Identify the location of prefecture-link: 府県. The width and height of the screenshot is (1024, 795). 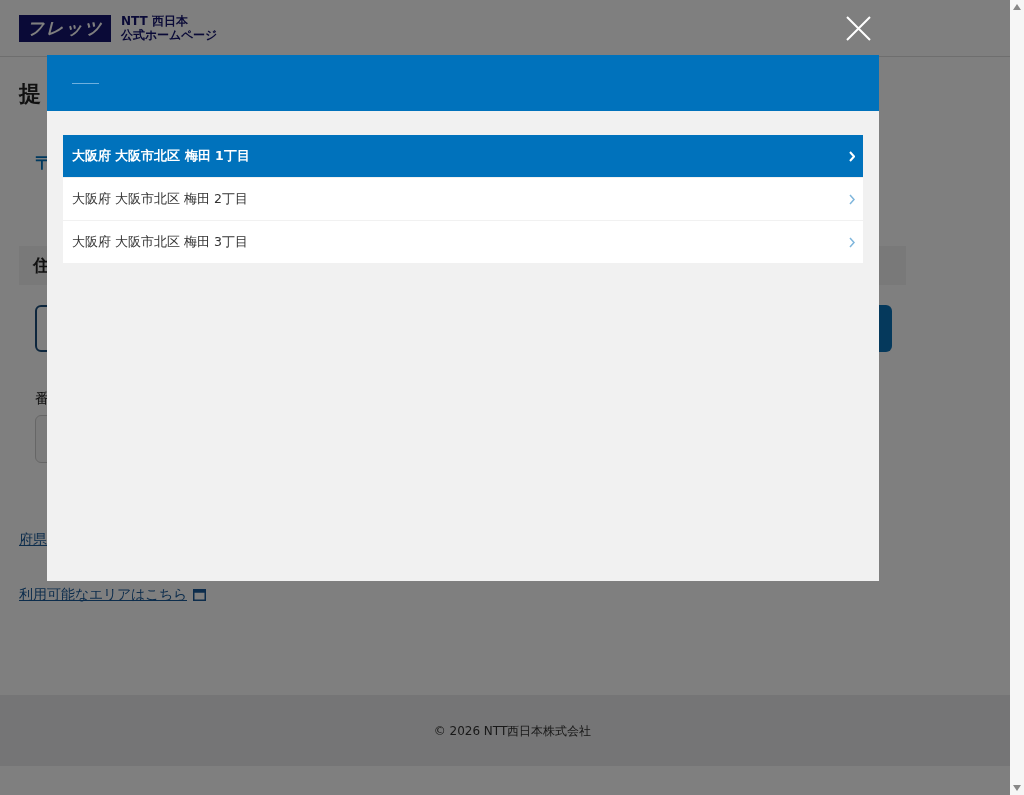
(33, 539).